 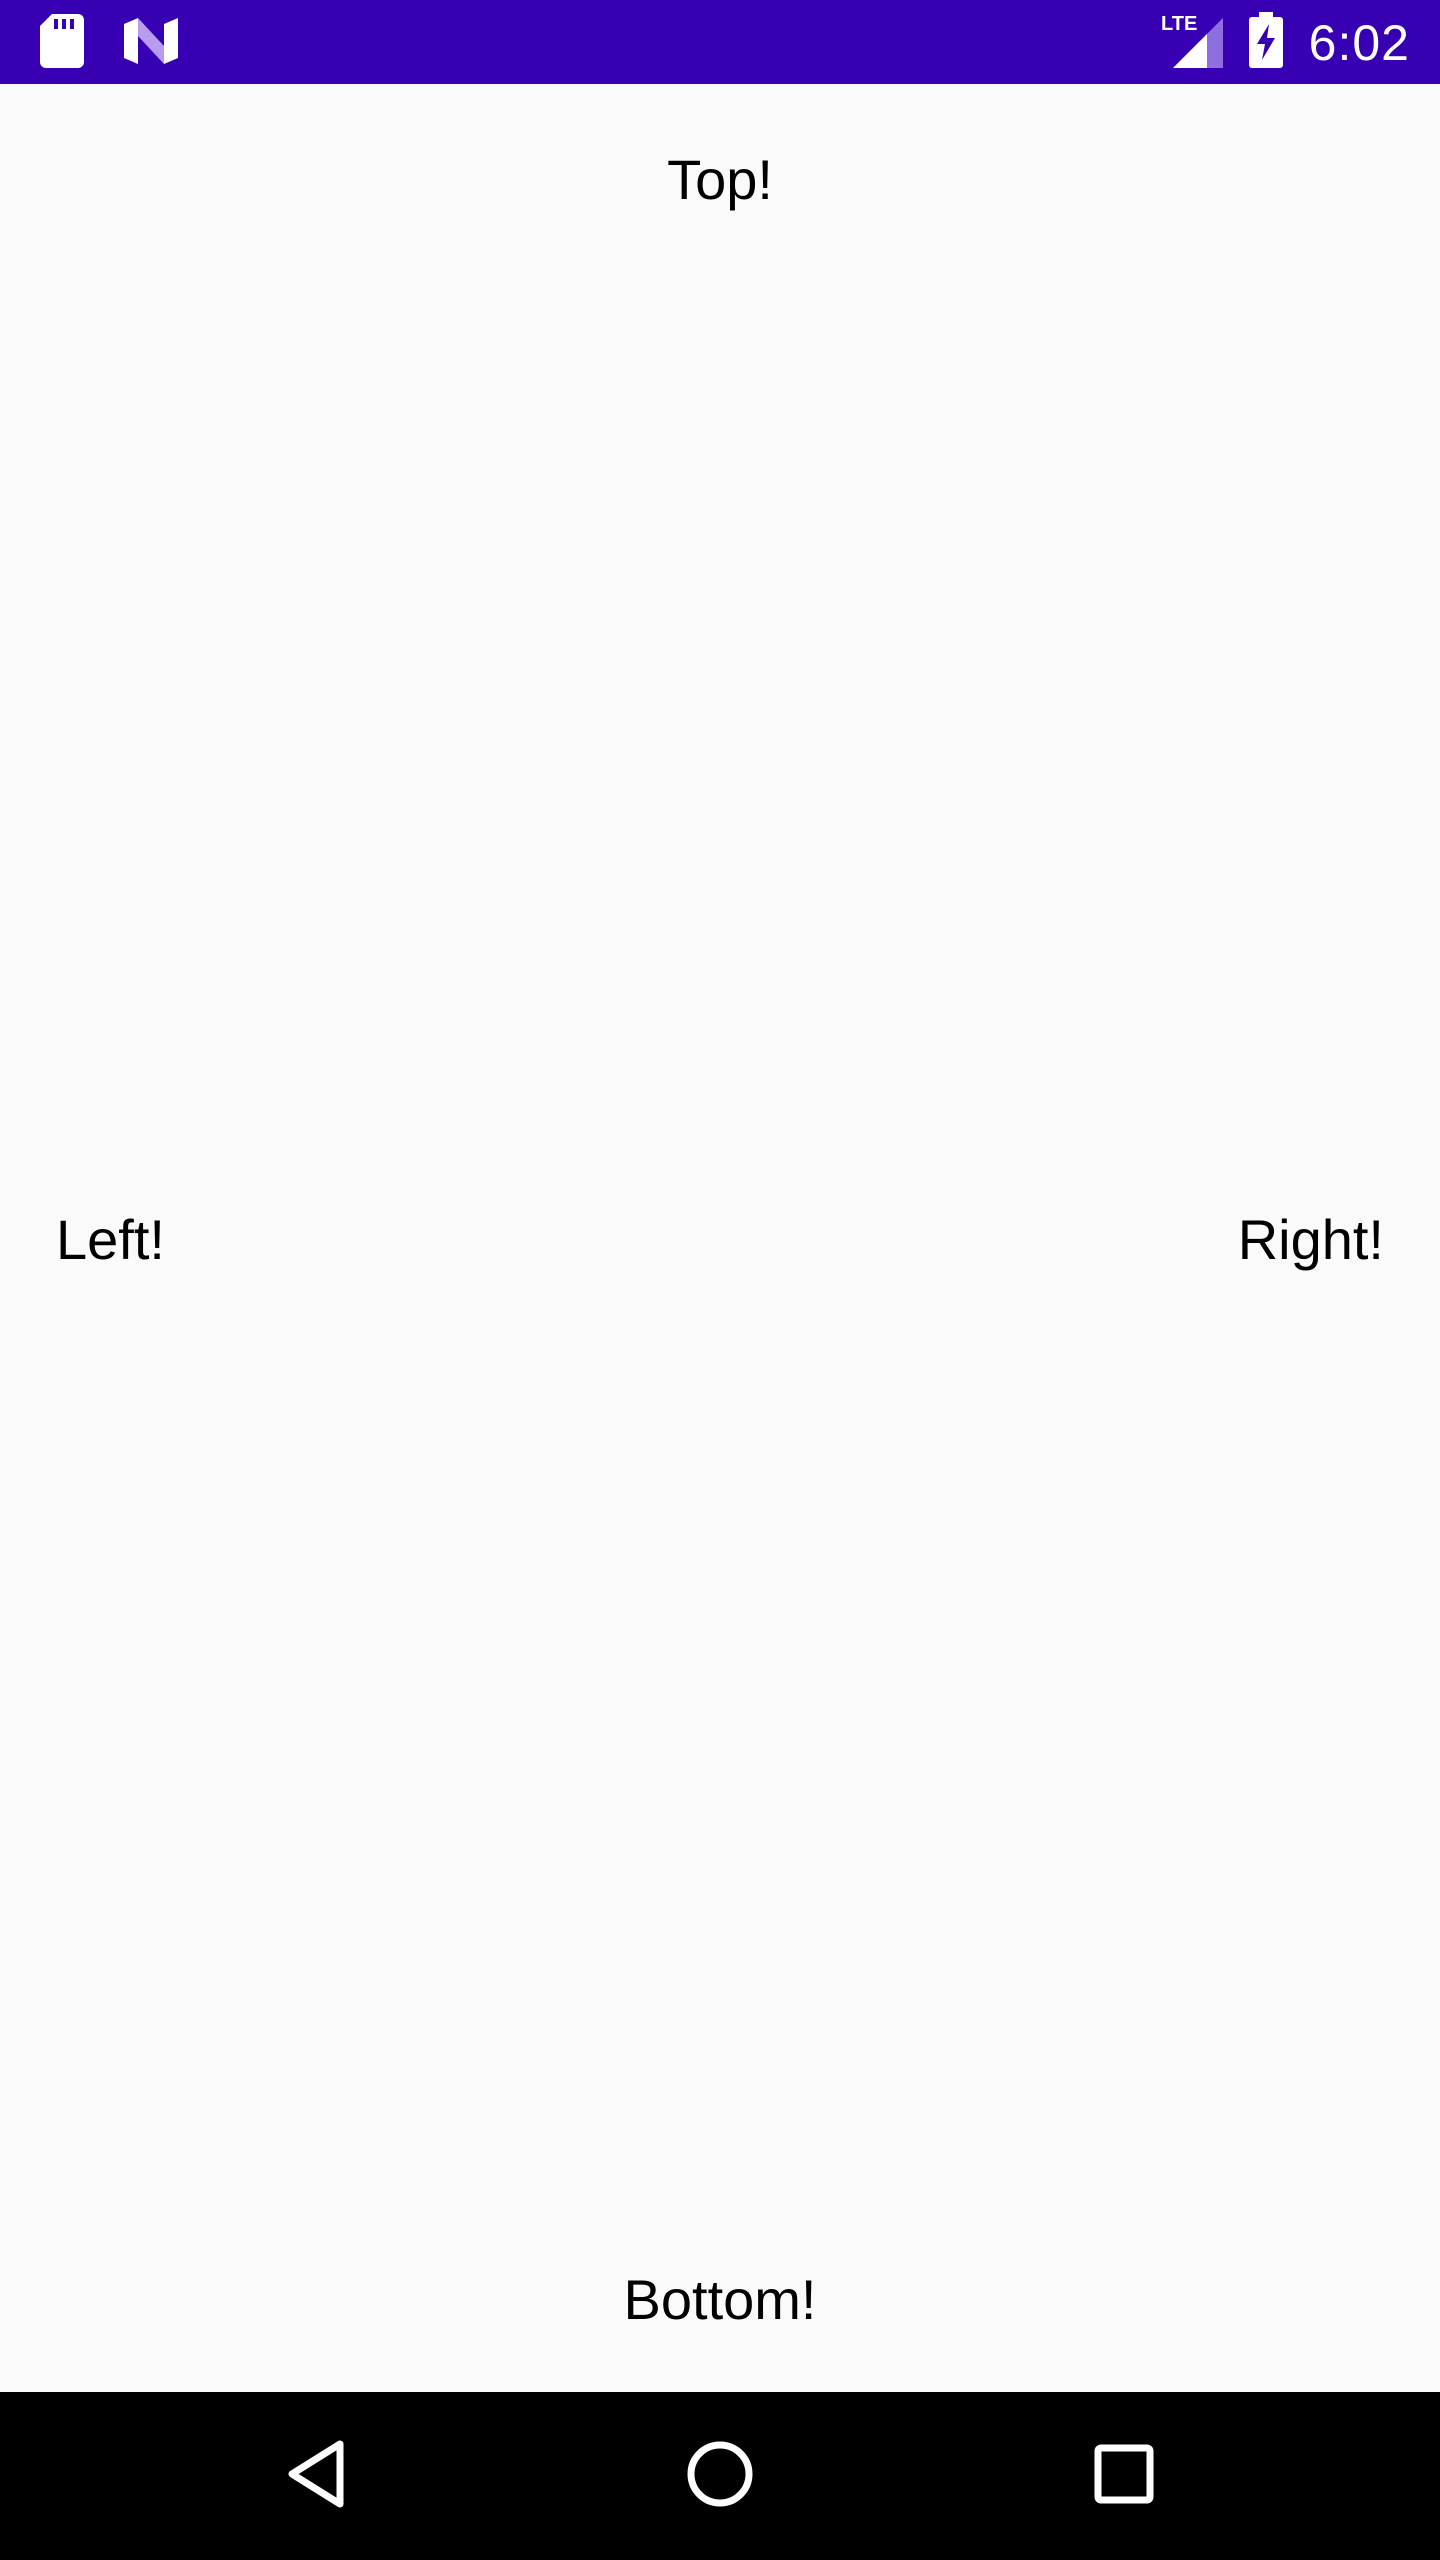 I want to click on status-left-icons, so click(x=109, y=43).